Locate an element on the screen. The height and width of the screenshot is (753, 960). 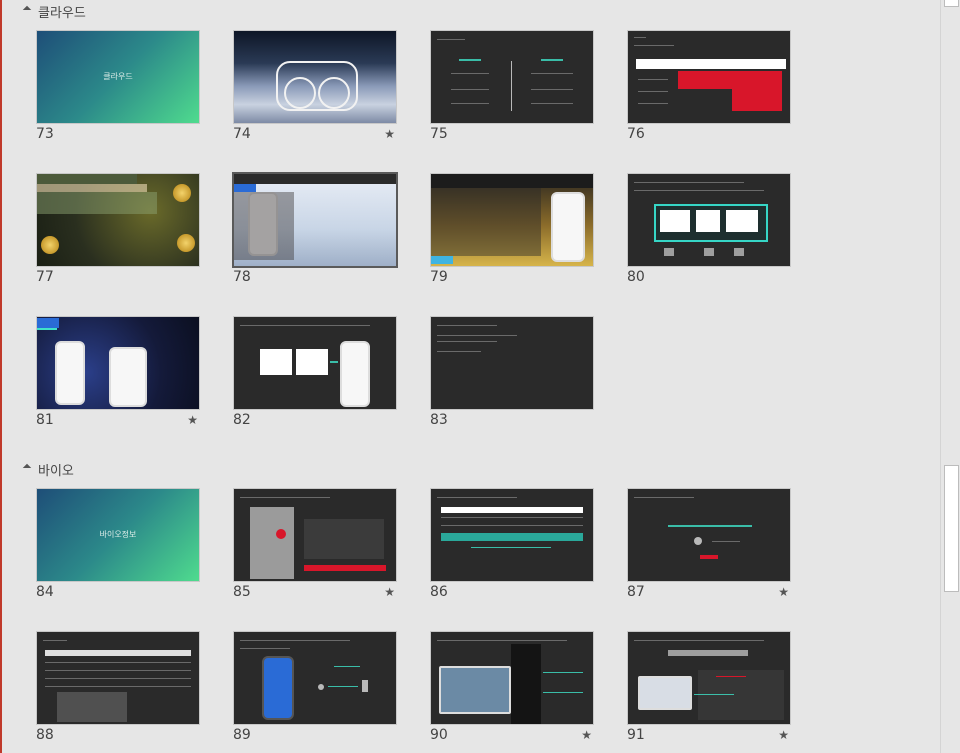
slide-number: 83 is located at coordinates (439, 420).